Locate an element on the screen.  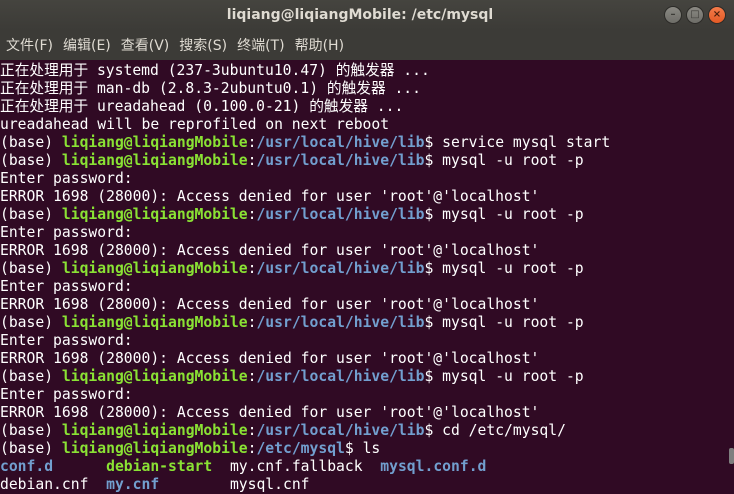
menu-terminal: 终端(T) is located at coordinates (260, 45).